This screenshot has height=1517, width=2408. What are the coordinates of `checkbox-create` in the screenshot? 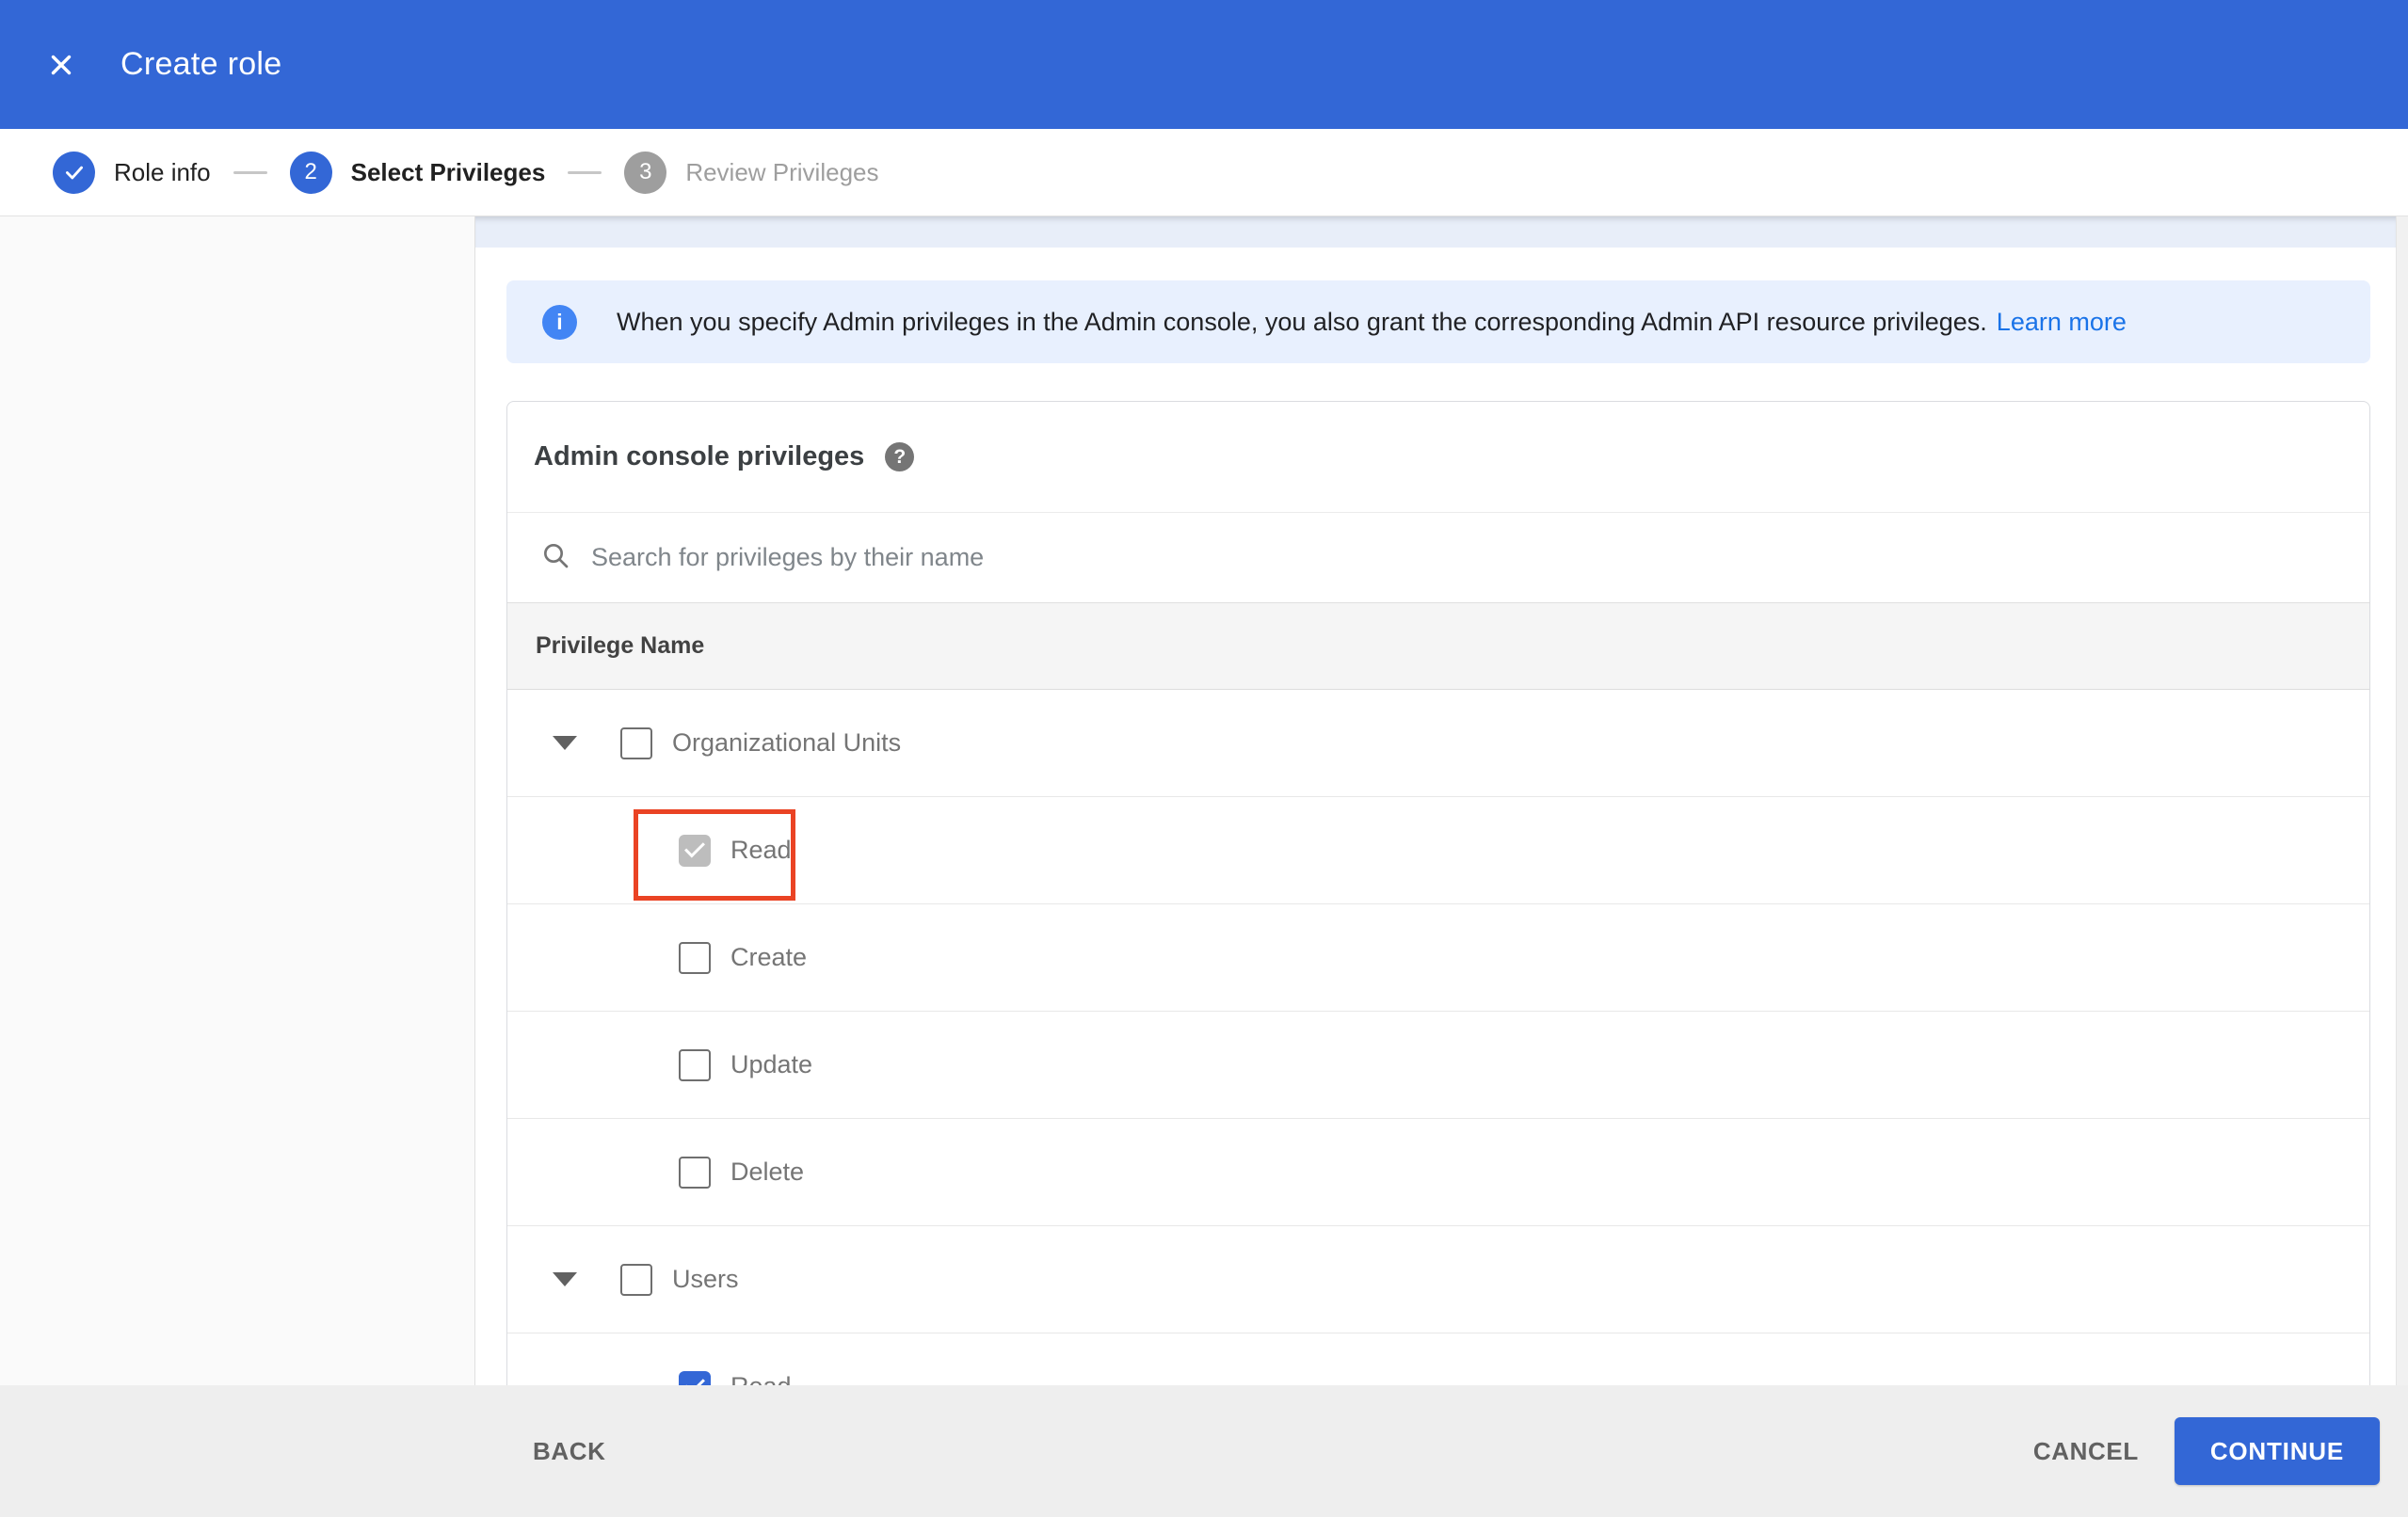 It's located at (695, 957).